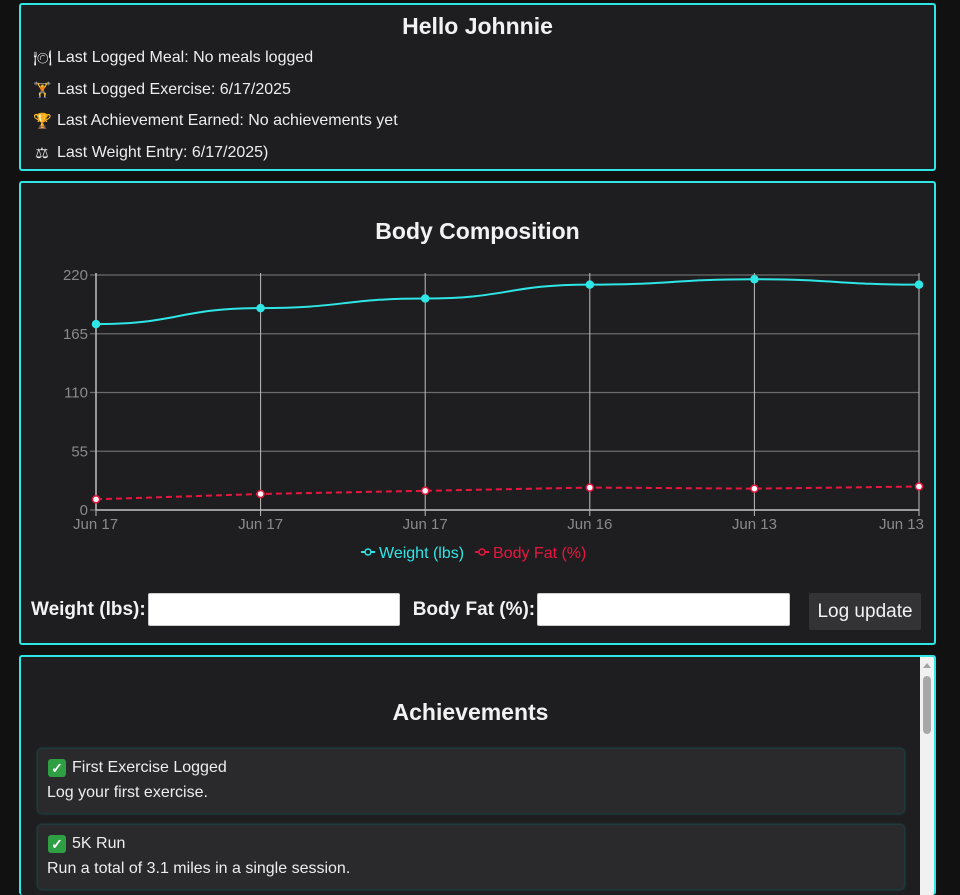  Describe the element at coordinates (927, 776) in the screenshot. I see `achievements-scrollbar` at that location.